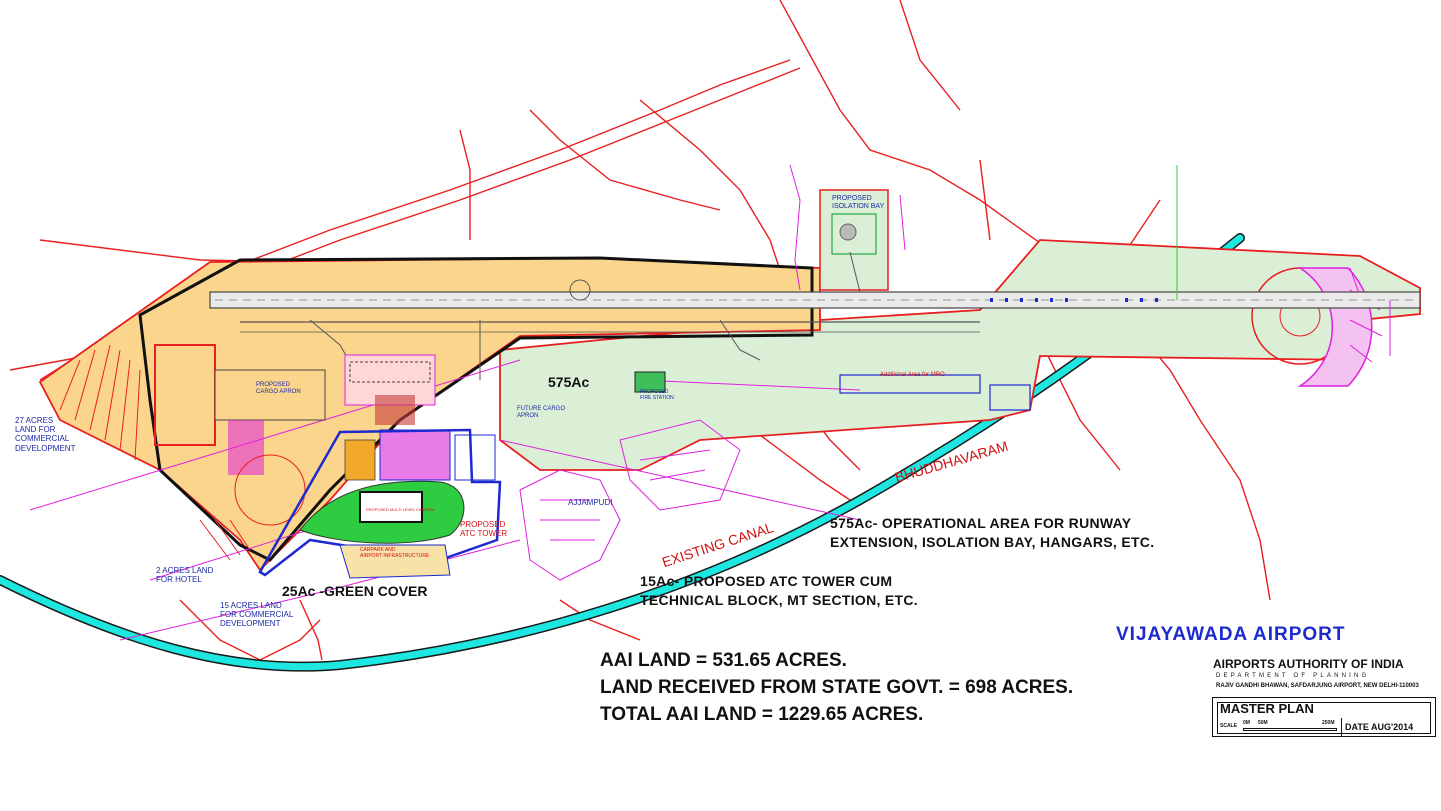 The width and height of the screenshot is (1441, 811). What do you see at coordinates (541, 412) in the screenshot?
I see `future-cargo-label: FUTURE CARGO APRON` at bounding box center [541, 412].